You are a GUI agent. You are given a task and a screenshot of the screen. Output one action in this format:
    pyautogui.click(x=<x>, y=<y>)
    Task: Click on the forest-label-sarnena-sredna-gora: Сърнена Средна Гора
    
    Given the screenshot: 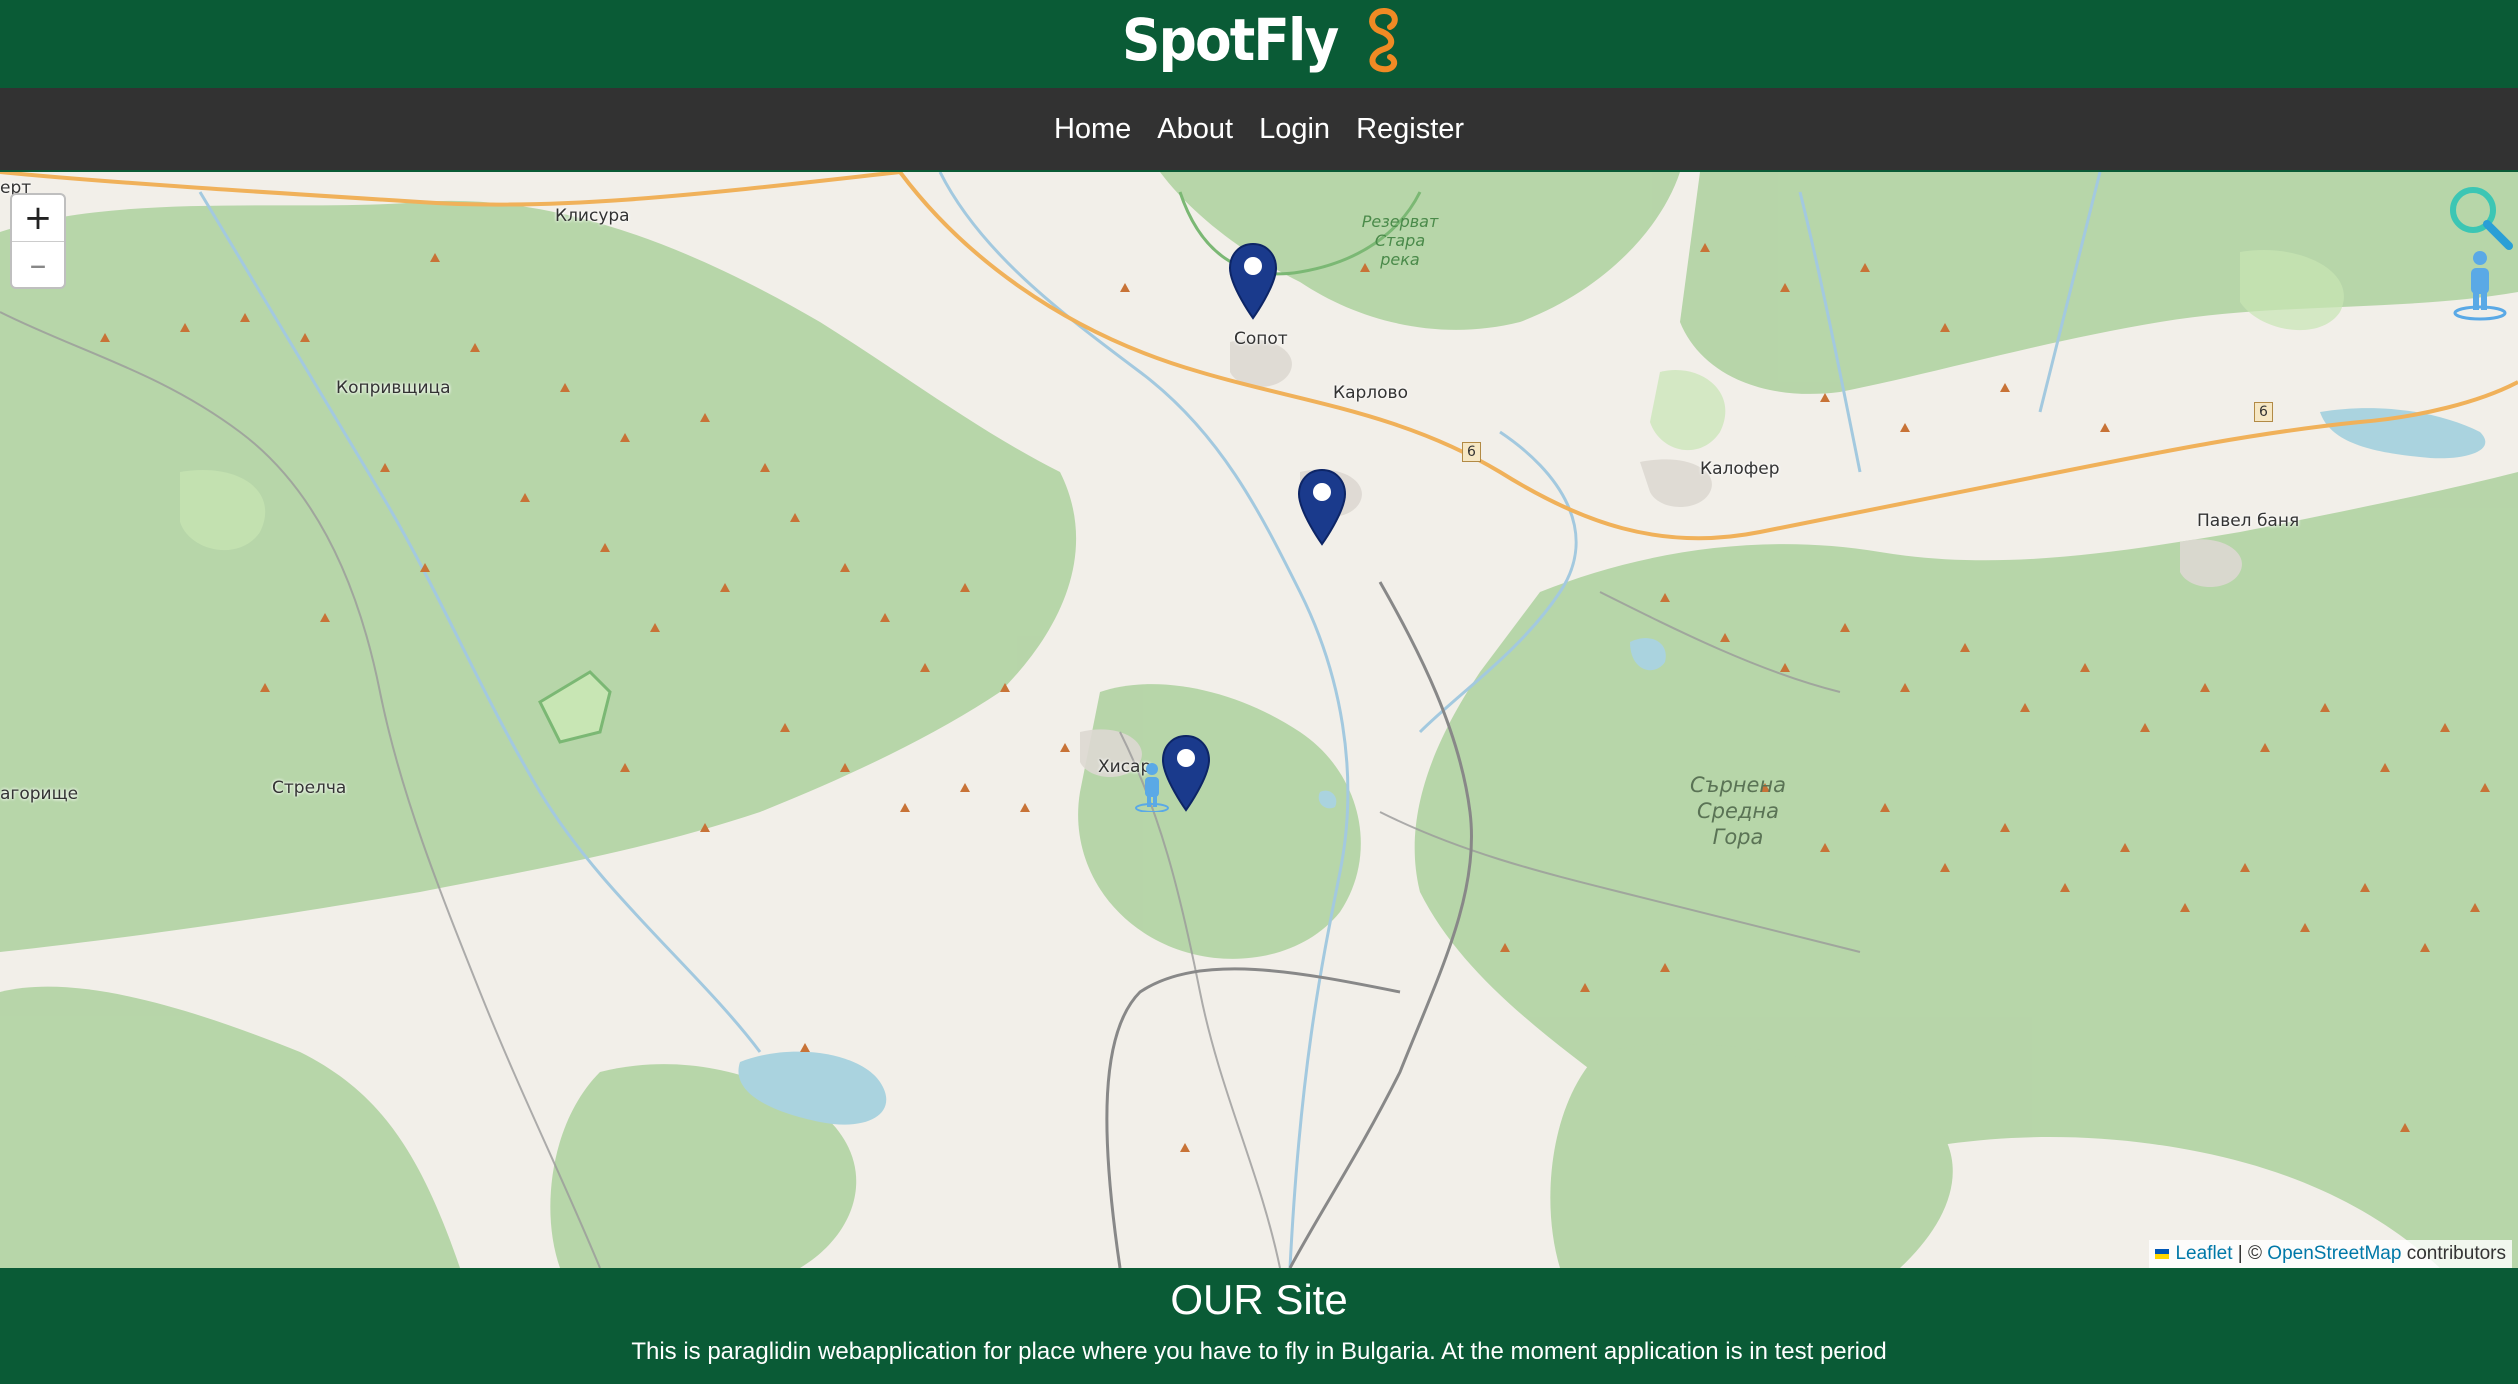 What is the action you would take?
    pyautogui.click(x=1738, y=811)
    